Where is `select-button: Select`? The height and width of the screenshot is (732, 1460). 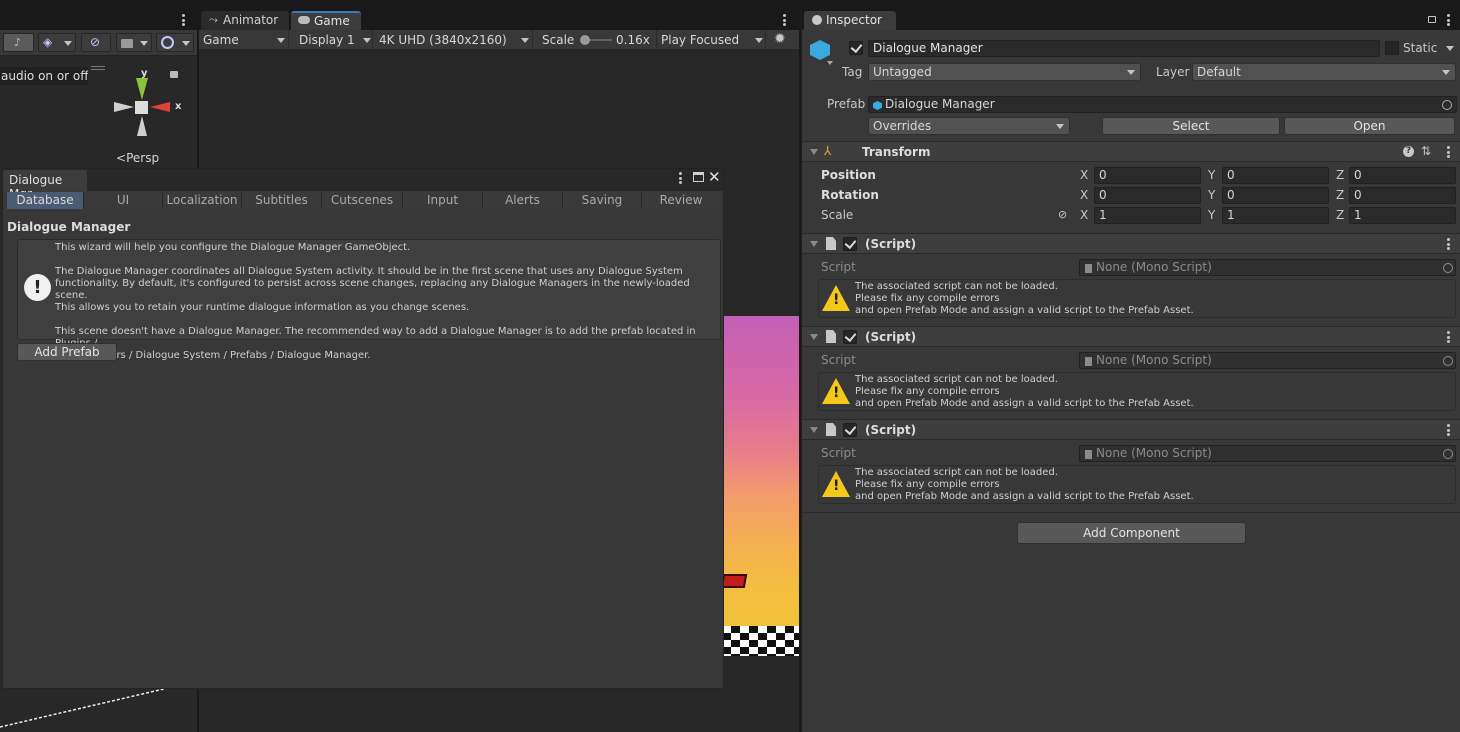 select-button: Select is located at coordinates (1191, 126).